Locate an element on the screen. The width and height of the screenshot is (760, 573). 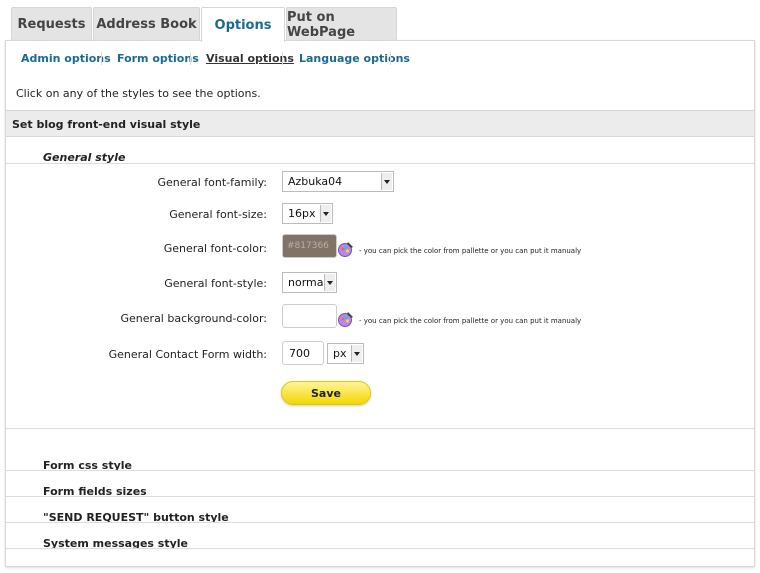
font-family-label: General font-family: is located at coordinates (212, 182).